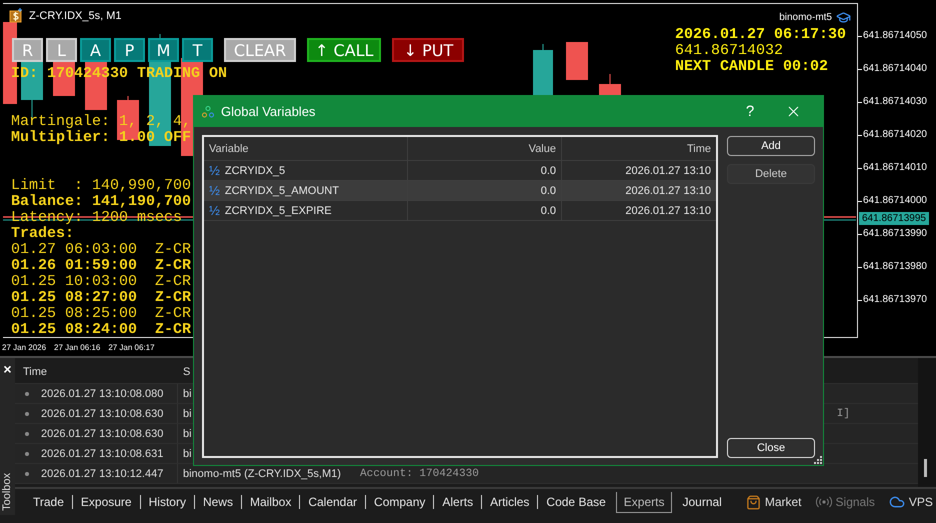  I want to click on account-text: Limit : 140,990,700, so click(101, 186).